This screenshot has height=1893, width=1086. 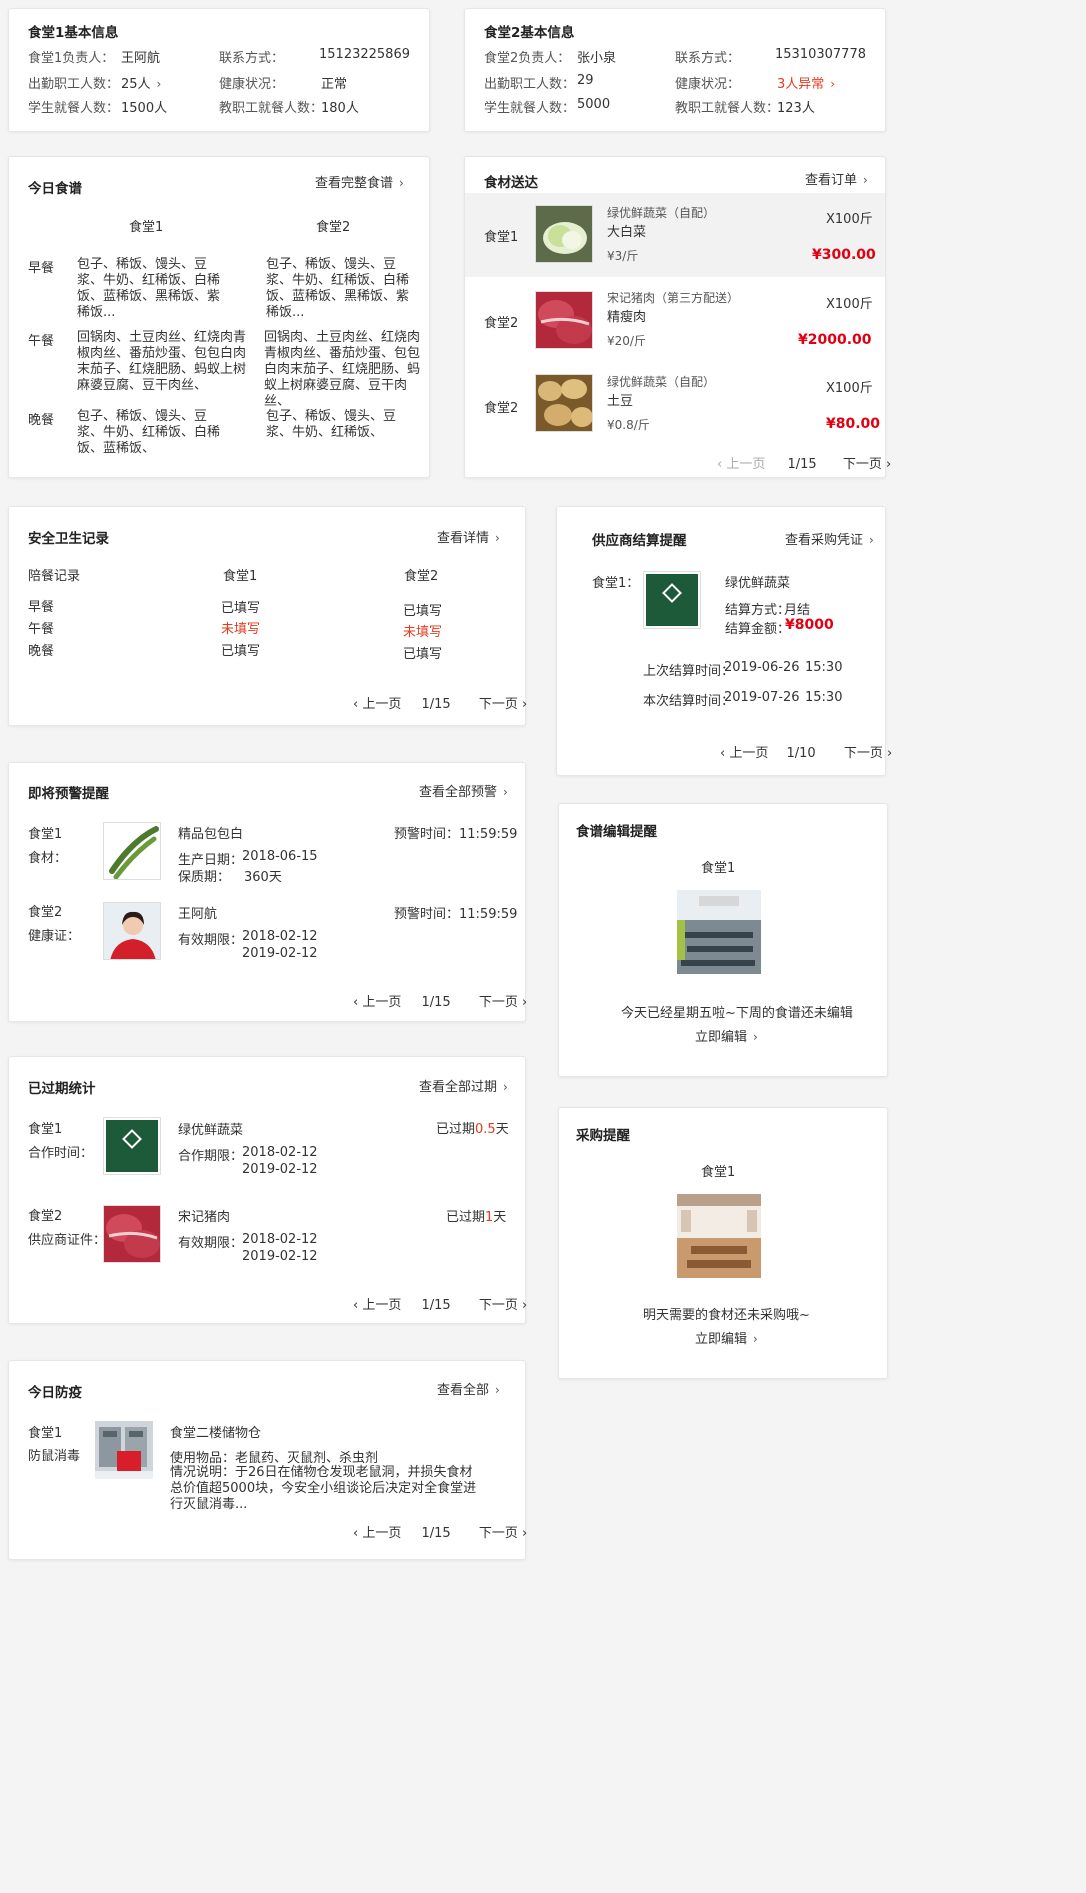 What do you see at coordinates (132, 931) in the screenshot?
I see `person-photo` at bounding box center [132, 931].